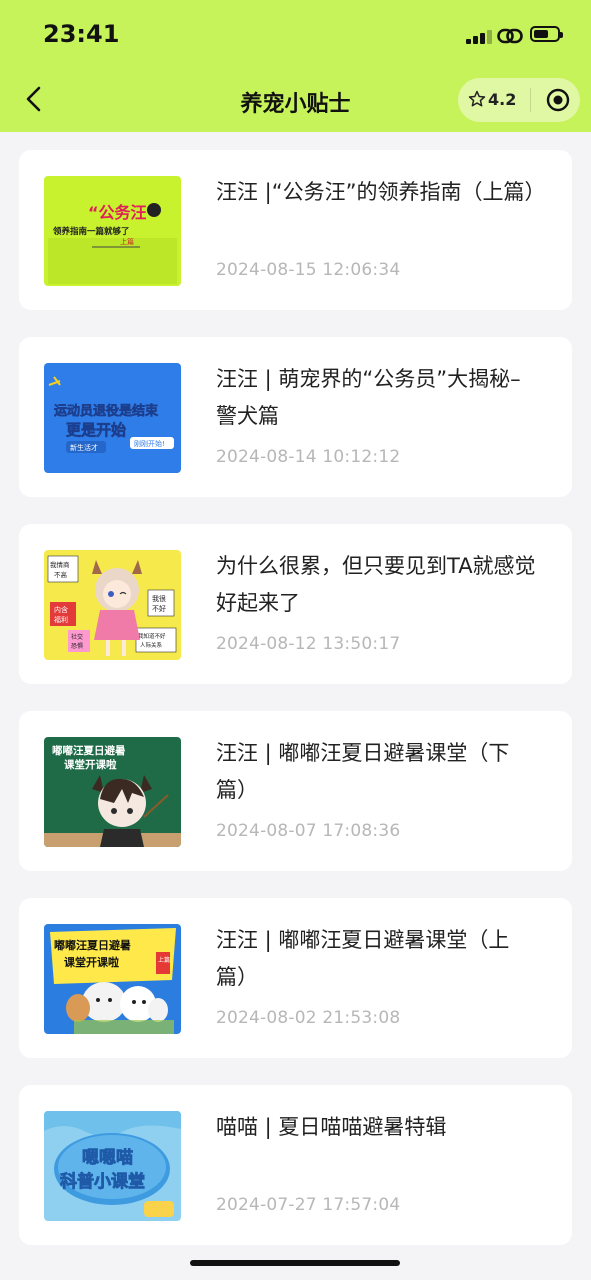 This screenshot has width=591, height=1280. I want to click on article-title: 汪汪 |“公务汪”的领养指南（上篇）, so click(381, 192).